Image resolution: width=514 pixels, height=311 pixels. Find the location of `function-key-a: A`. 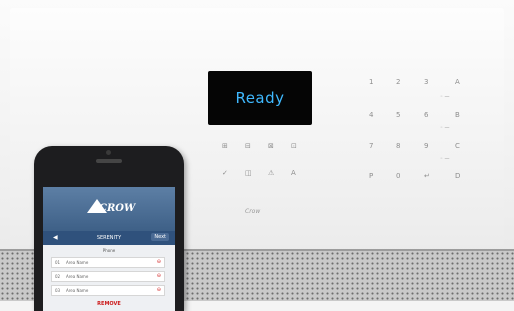

function-key-a: A is located at coordinates (293, 173).